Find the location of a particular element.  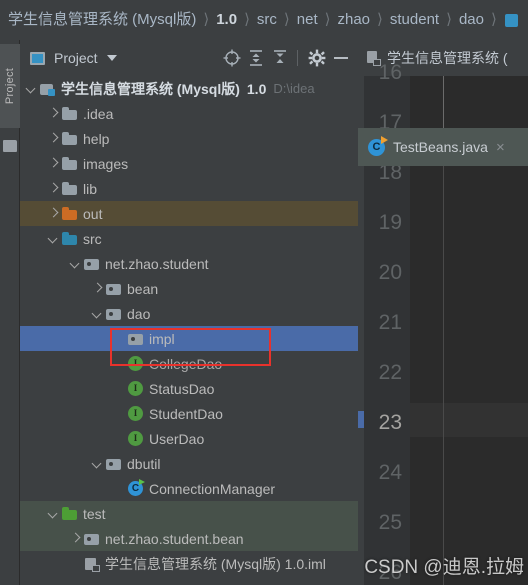

breadcrumb-item: 1.0 is located at coordinates (226, 20).